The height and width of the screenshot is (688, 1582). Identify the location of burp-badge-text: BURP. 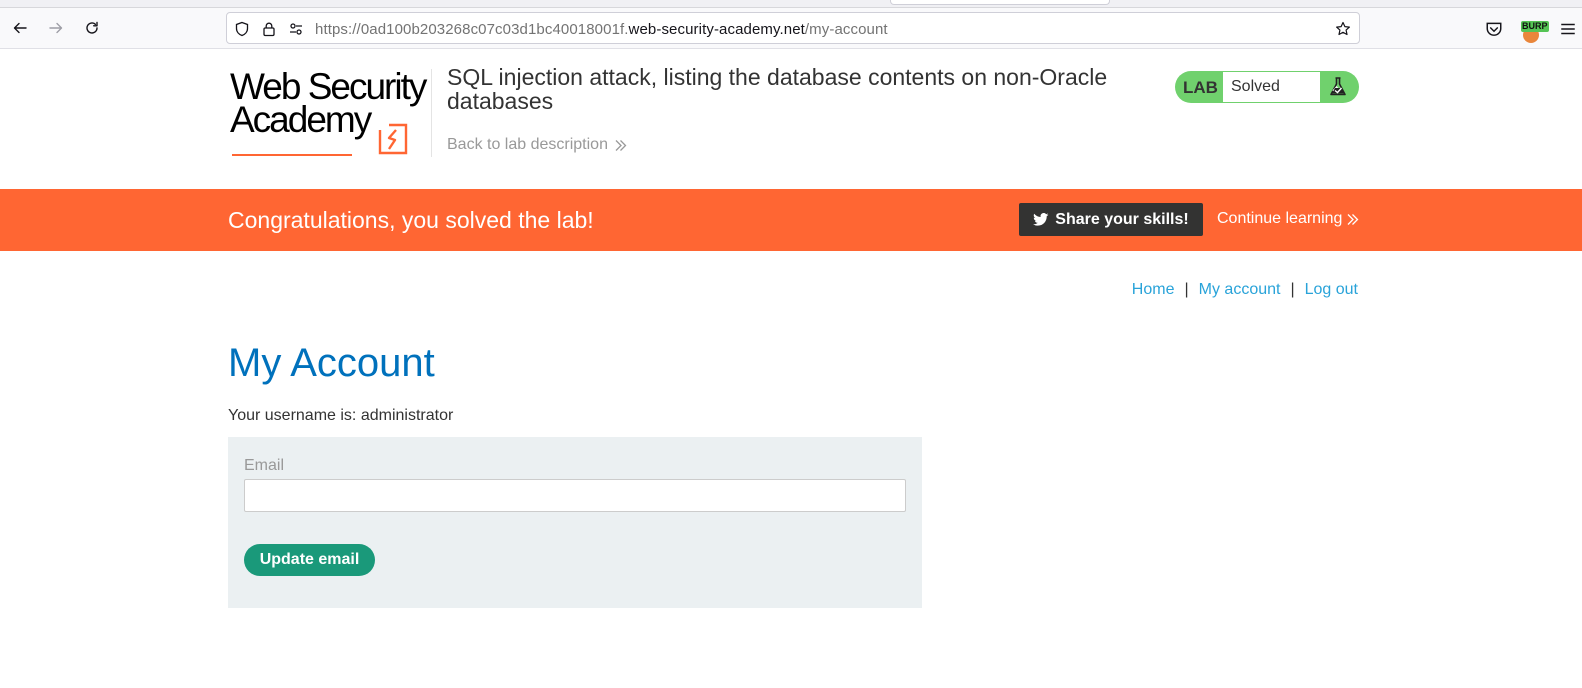
(1535, 26).